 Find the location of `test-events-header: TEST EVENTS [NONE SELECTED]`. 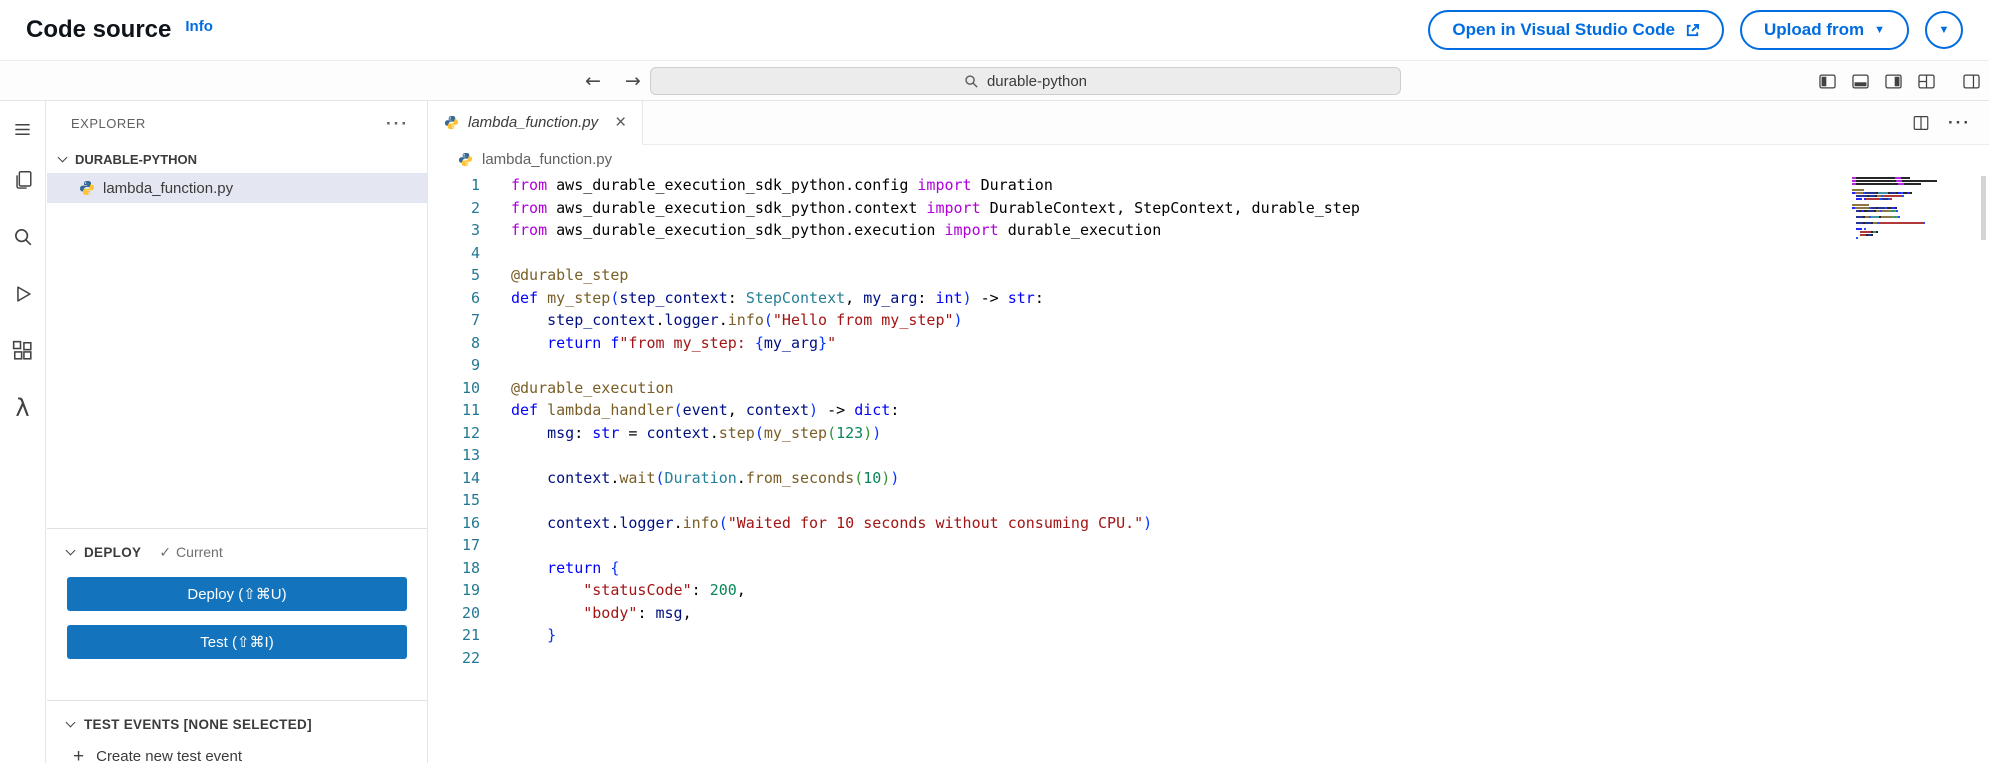

test-events-header: TEST EVENTS [NONE SELECTED] is located at coordinates (236, 724).